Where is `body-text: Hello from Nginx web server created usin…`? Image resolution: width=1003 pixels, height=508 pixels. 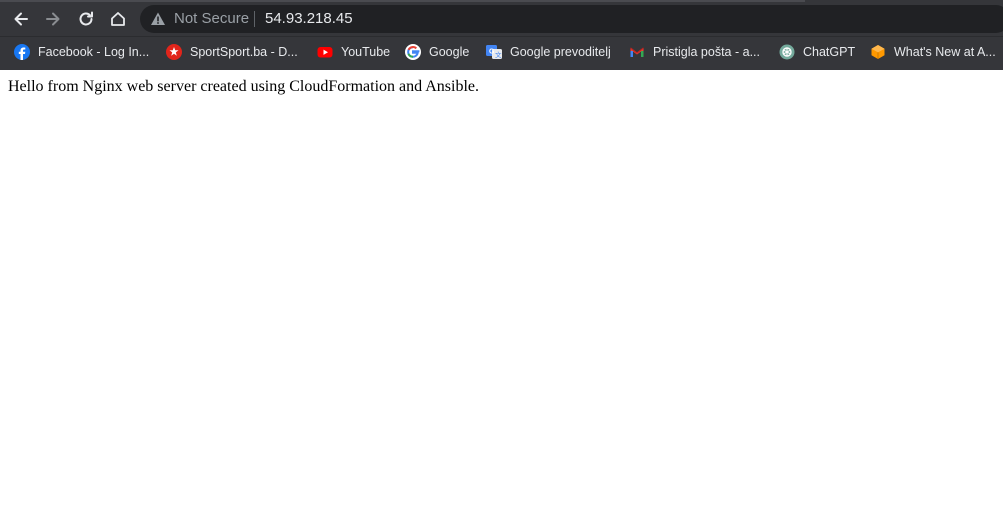
body-text: Hello from Nginx web server created usin… is located at coordinates (244, 86).